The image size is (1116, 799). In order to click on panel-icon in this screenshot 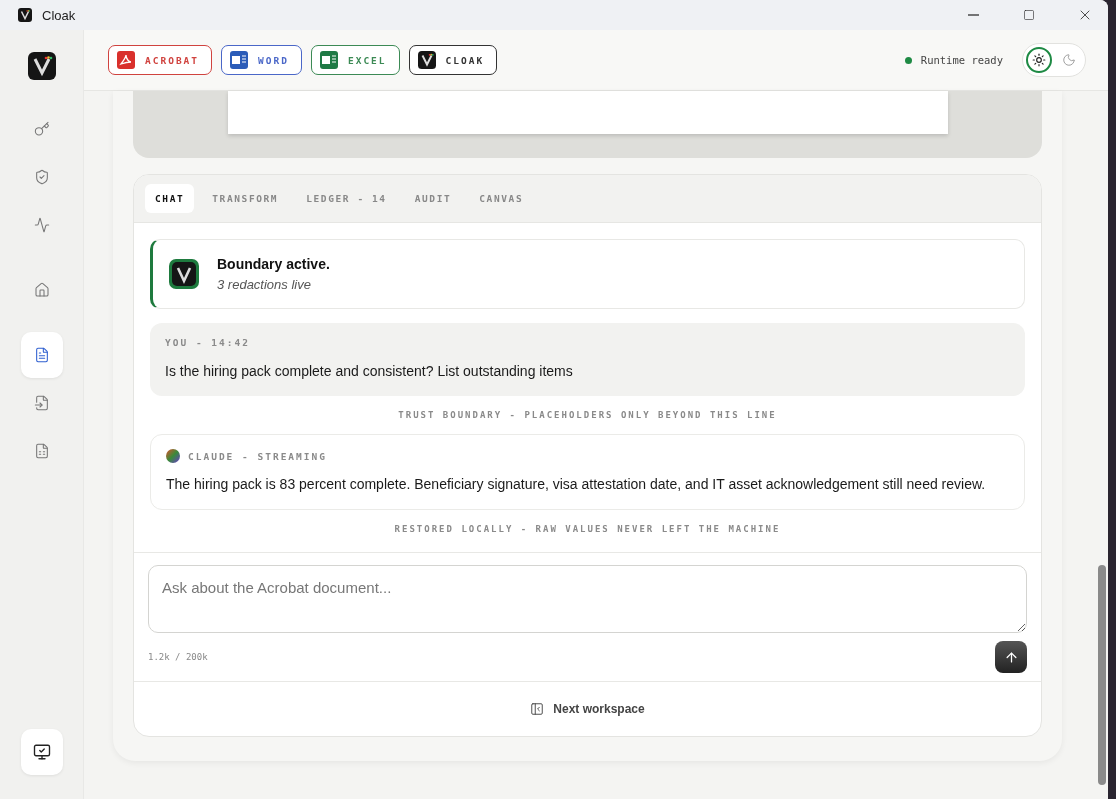, I will do `click(537, 709)`.